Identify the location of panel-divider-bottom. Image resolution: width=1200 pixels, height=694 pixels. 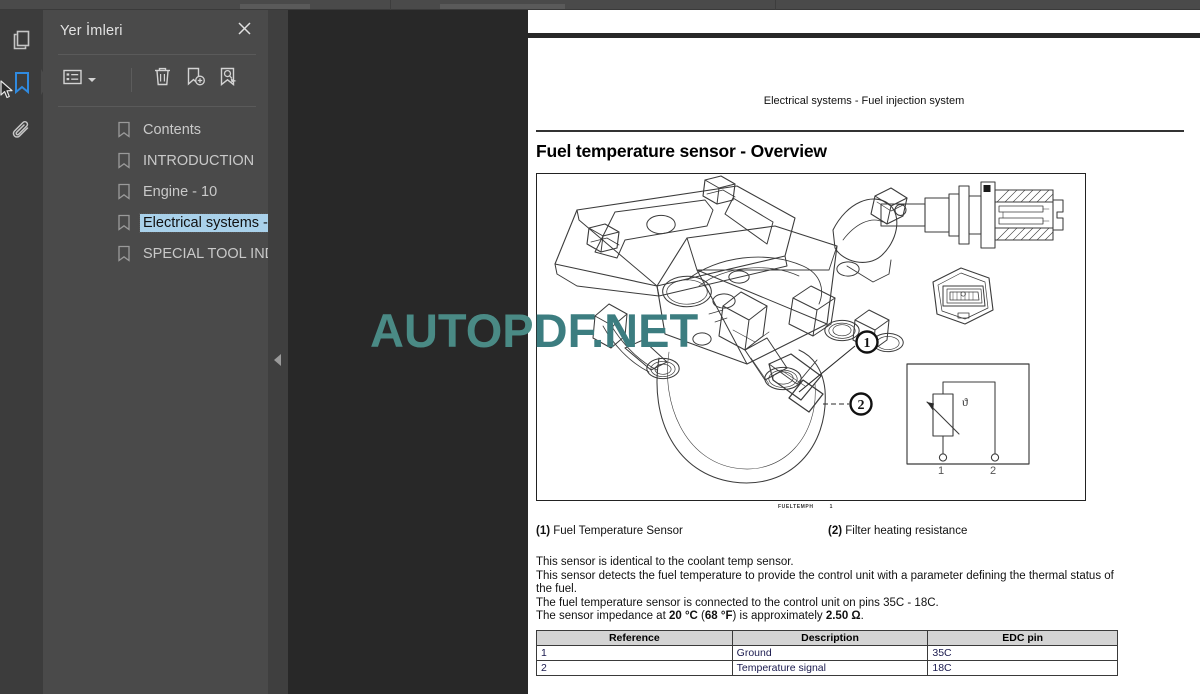
(157, 106).